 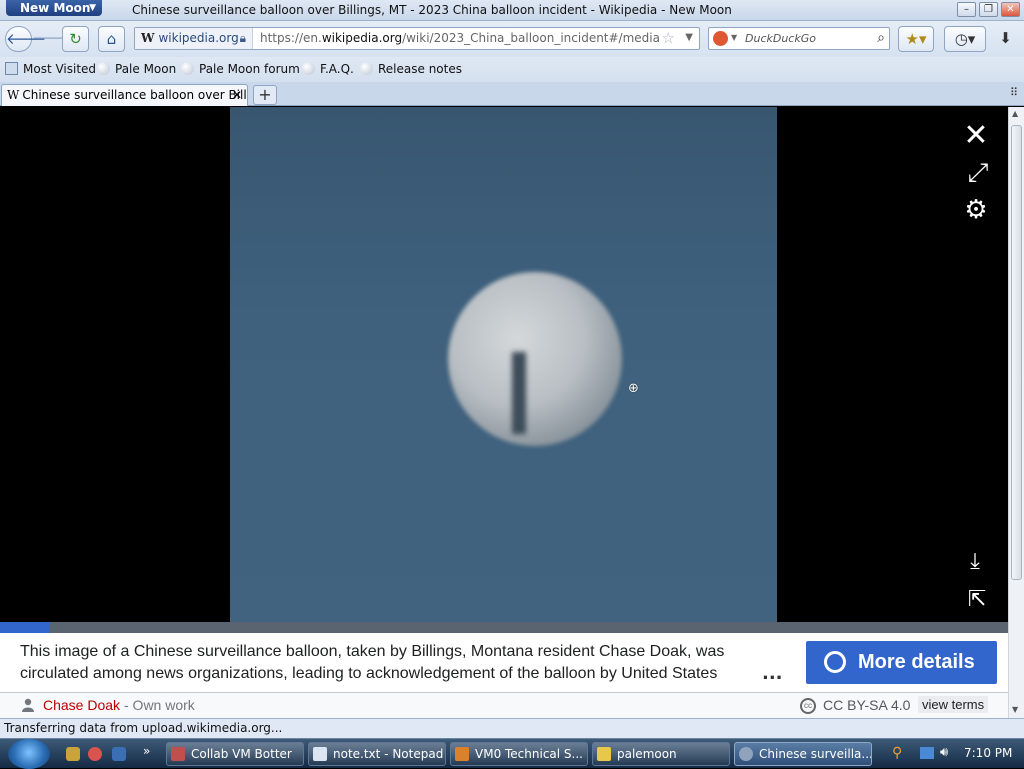 What do you see at coordinates (119, 754) in the screenshot?
I see `quicklaunch-desktop-icon` at bounding box center [119, 754].